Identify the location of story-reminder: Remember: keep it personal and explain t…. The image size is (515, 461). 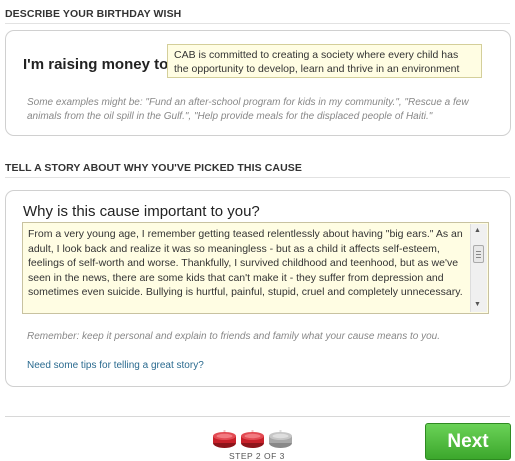
(233, 336).